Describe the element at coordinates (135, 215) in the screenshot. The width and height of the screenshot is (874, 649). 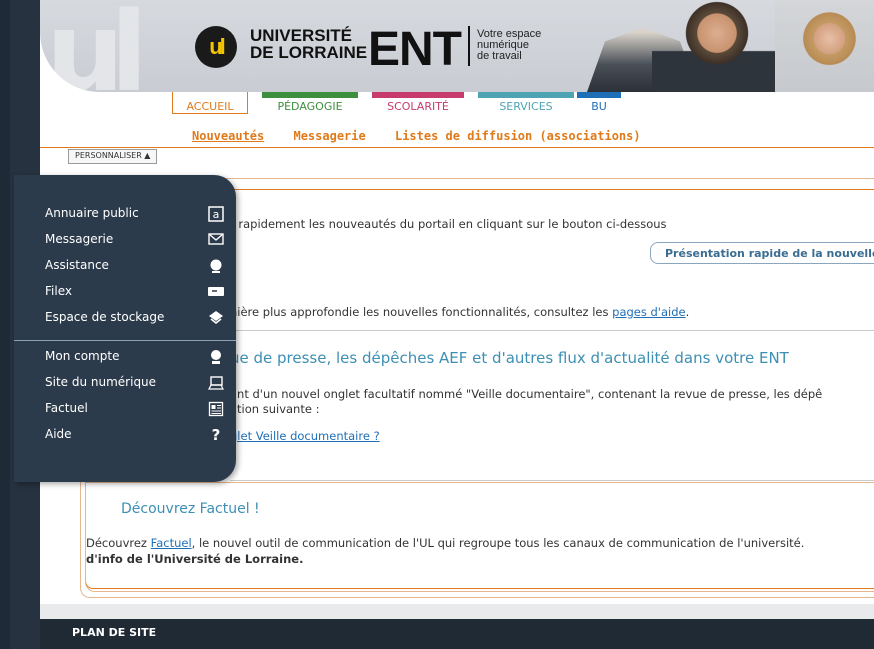
I see `menu-item-annuaire: Annuaire public a` at that location.